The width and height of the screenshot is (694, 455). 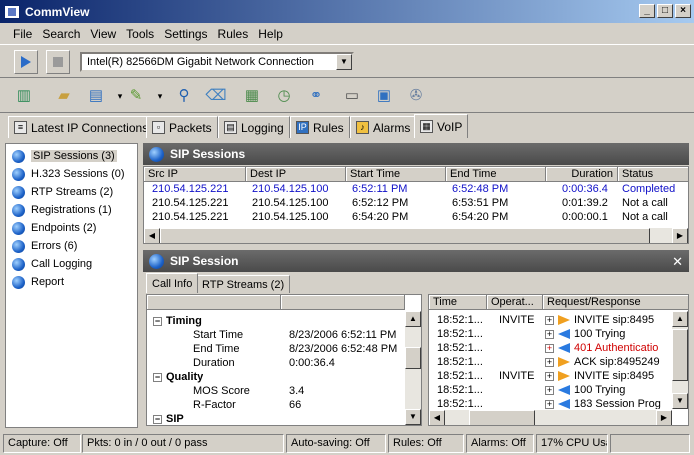 What do you see at coordinates (344, 62) in the screenshot?
I see `chevron-down-icon: ▼` at bounding box center [344, 62].